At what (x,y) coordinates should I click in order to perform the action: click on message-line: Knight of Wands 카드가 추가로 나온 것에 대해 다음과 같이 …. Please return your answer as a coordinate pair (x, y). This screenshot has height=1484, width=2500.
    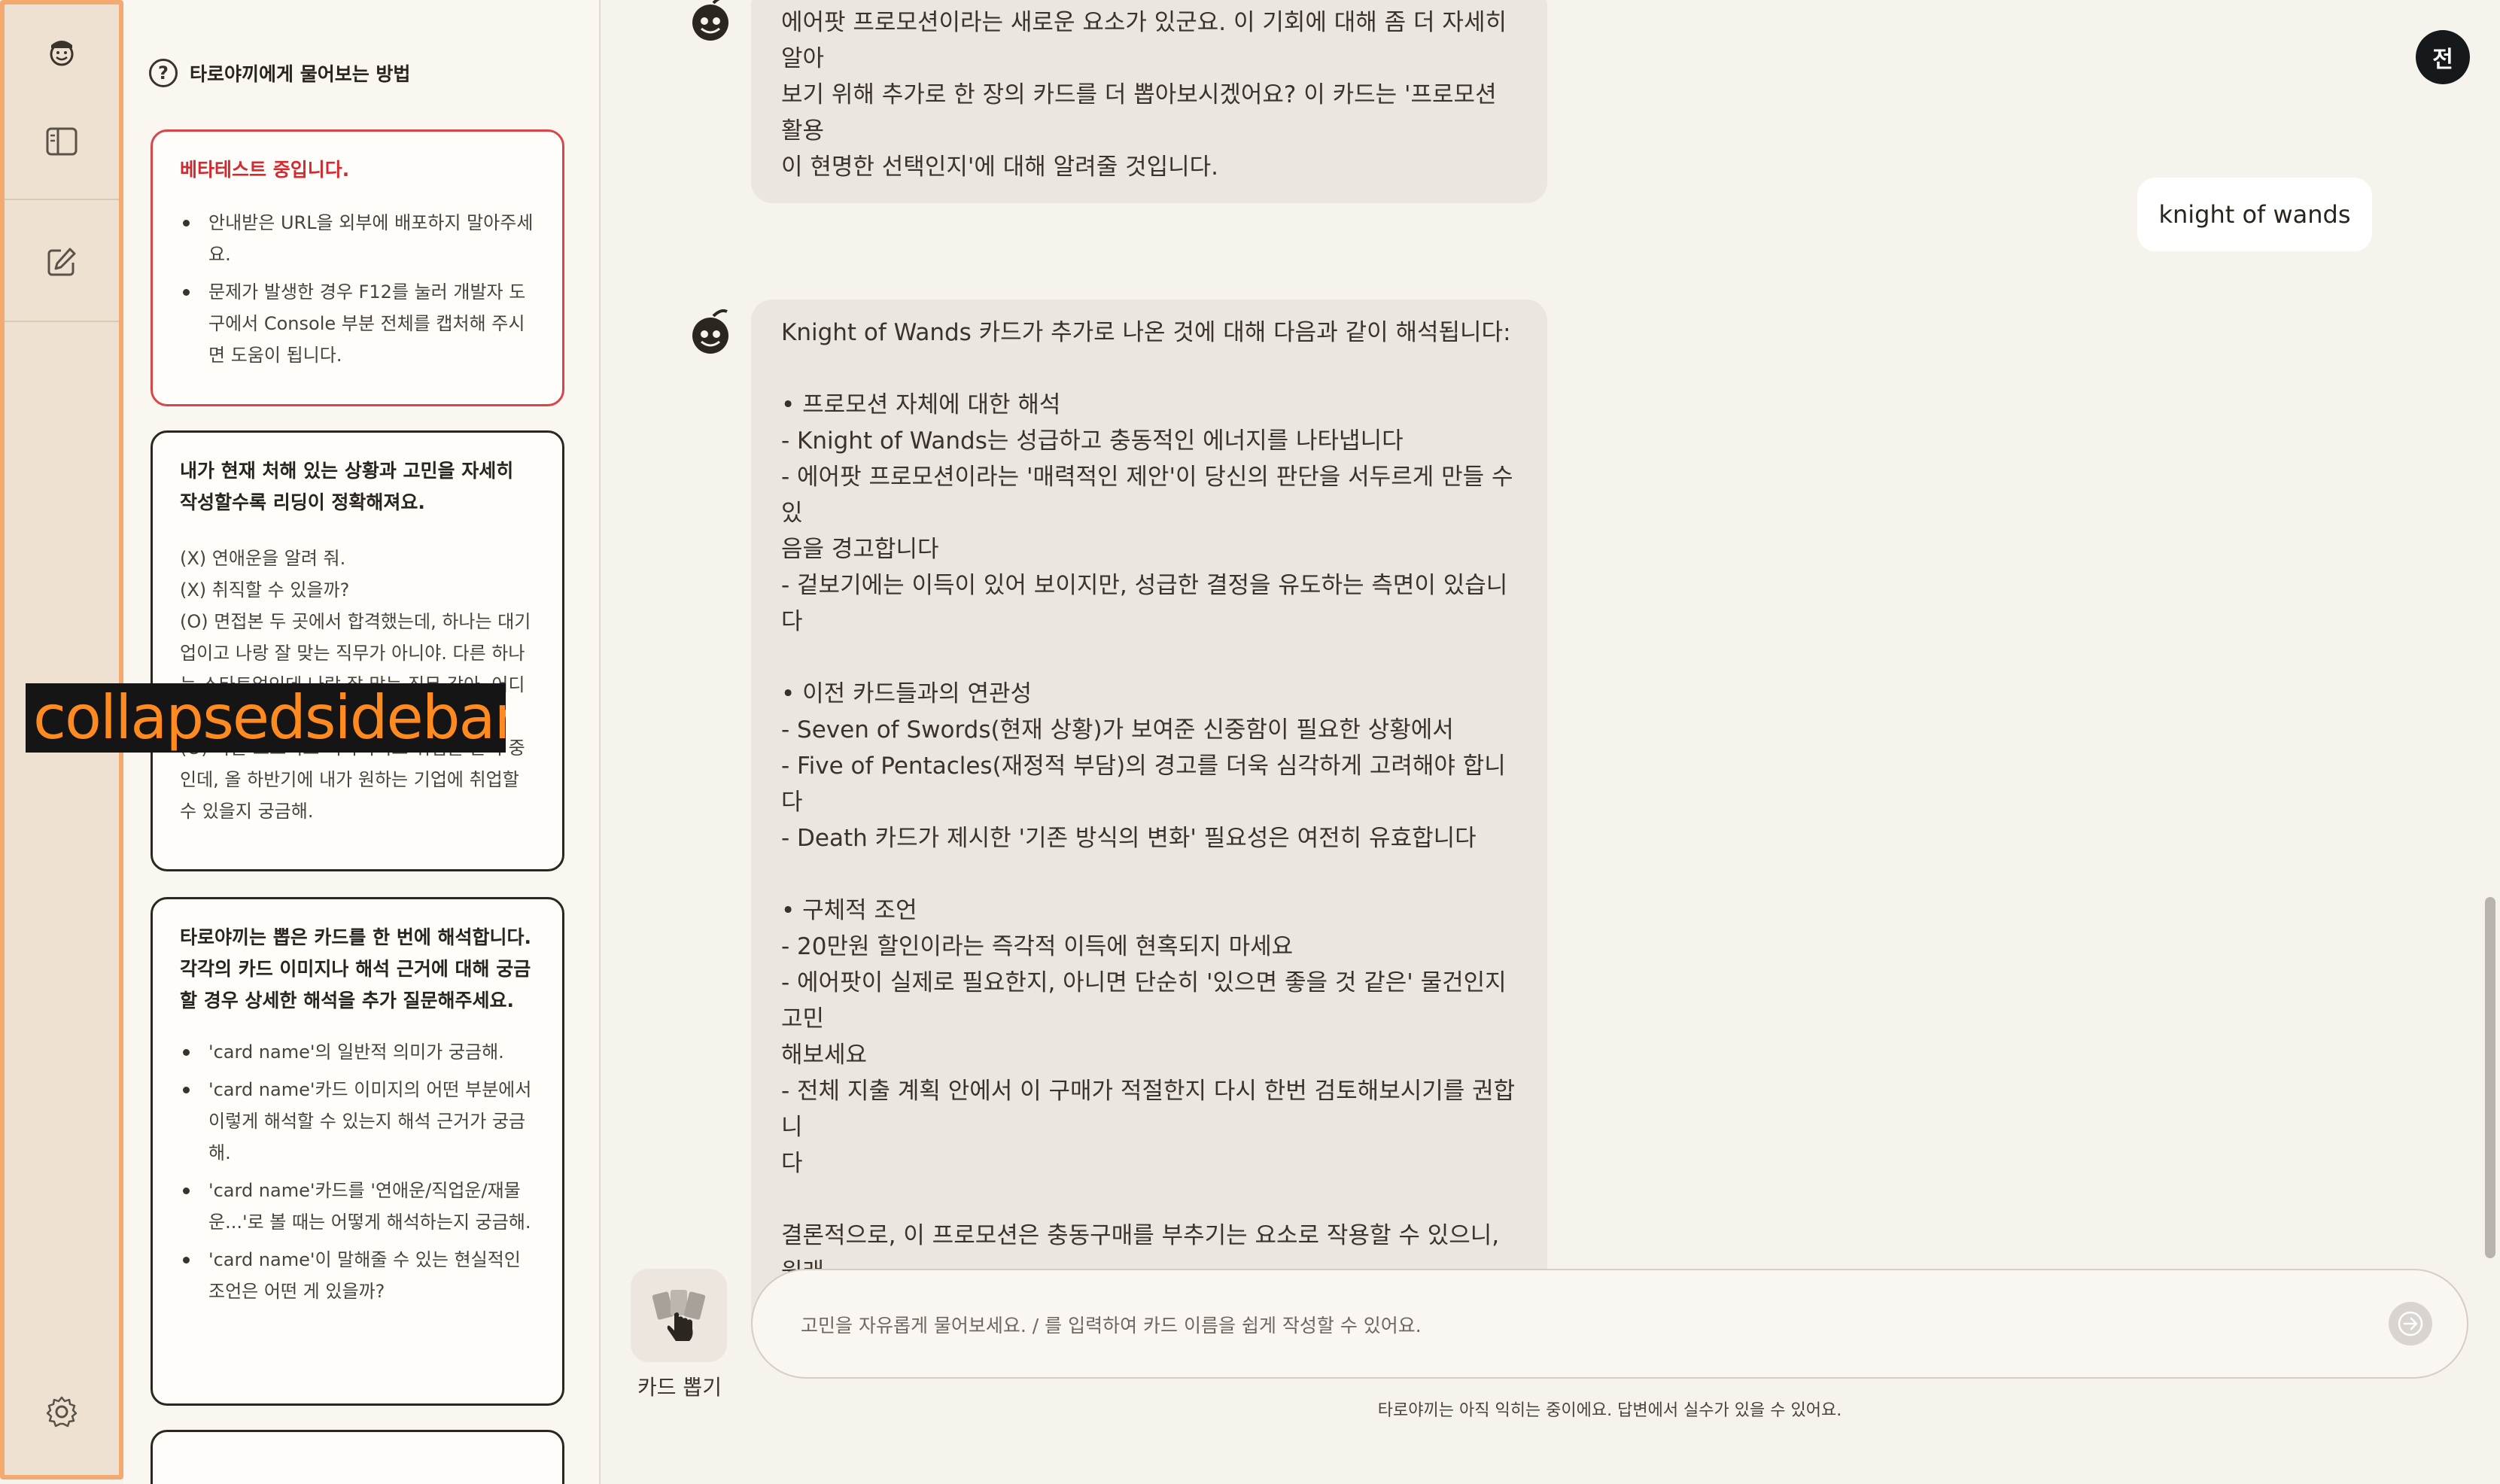
    Looking at the image, I should click on (1146, 332).